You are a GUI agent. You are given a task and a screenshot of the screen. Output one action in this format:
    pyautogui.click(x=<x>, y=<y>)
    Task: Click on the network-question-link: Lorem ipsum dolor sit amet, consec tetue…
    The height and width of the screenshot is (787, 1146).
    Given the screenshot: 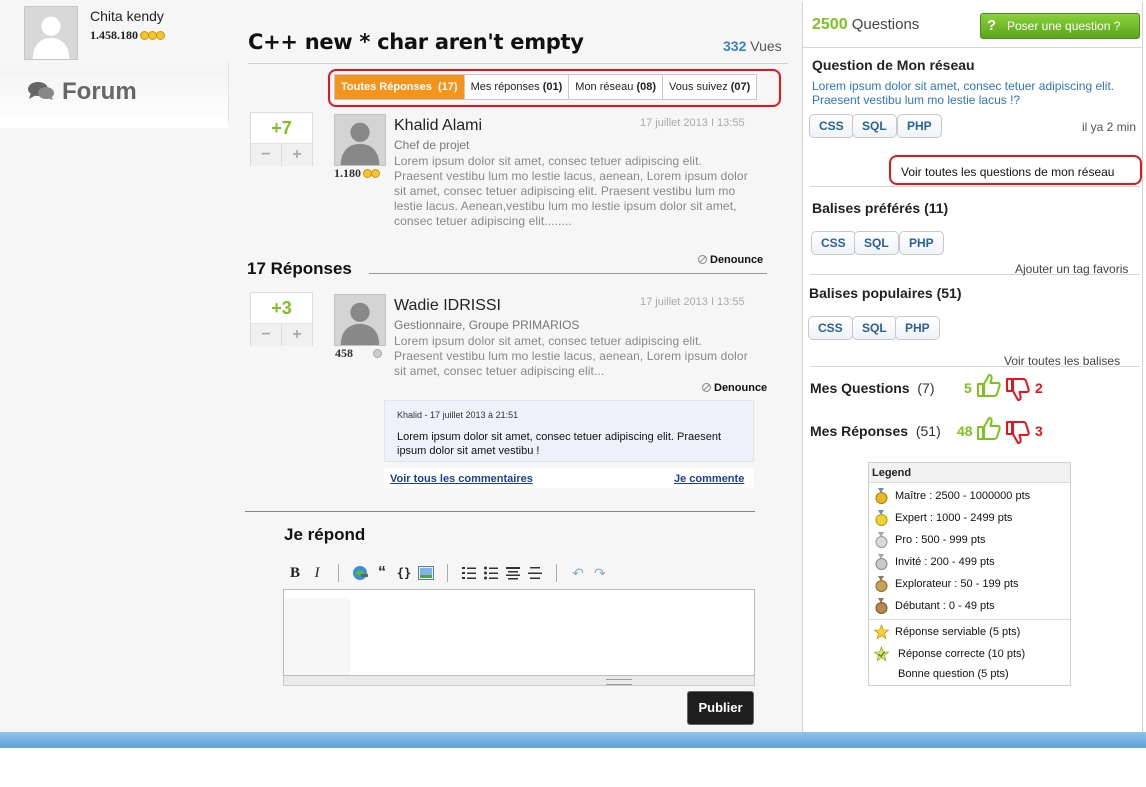 What is the action you would take?
    pyautogui.click(x=974, y=93)
    